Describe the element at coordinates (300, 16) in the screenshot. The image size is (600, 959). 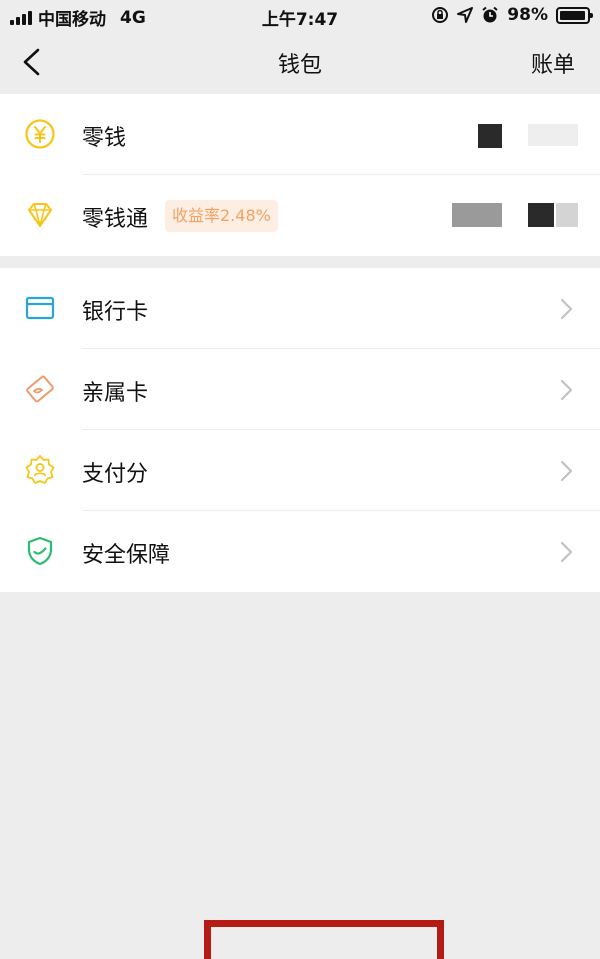
I see `status-bar: 中国移动 4G 上午7:47 98%` at that location.